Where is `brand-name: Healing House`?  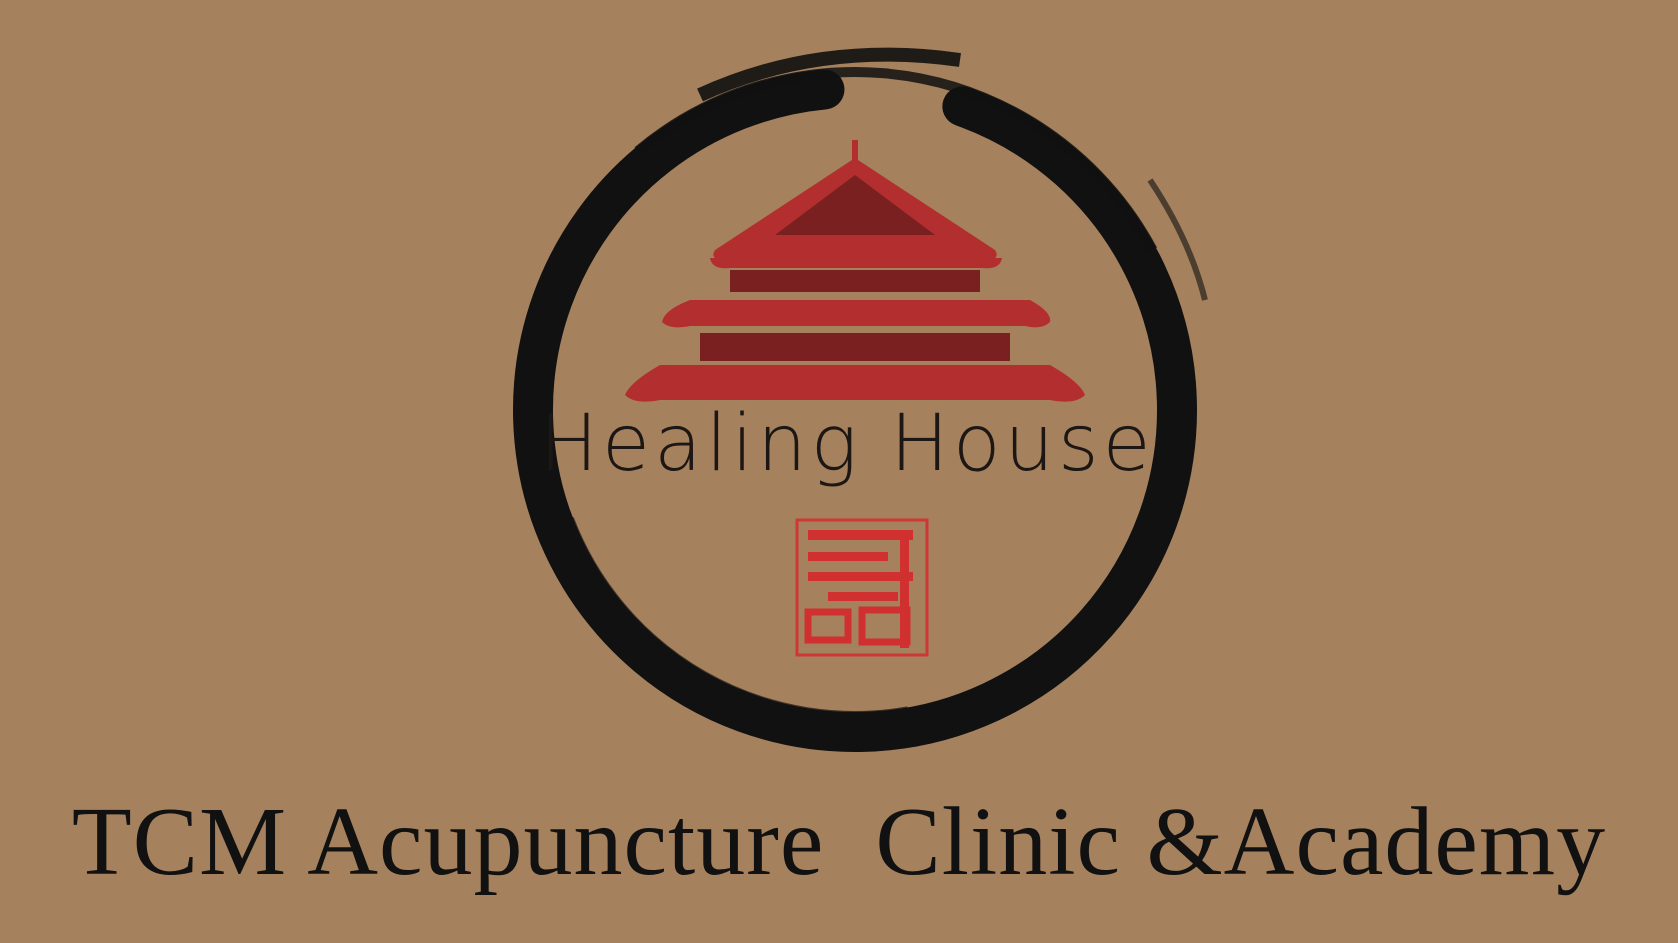
brand-name: Healing House is located at coordinates (847, 444).